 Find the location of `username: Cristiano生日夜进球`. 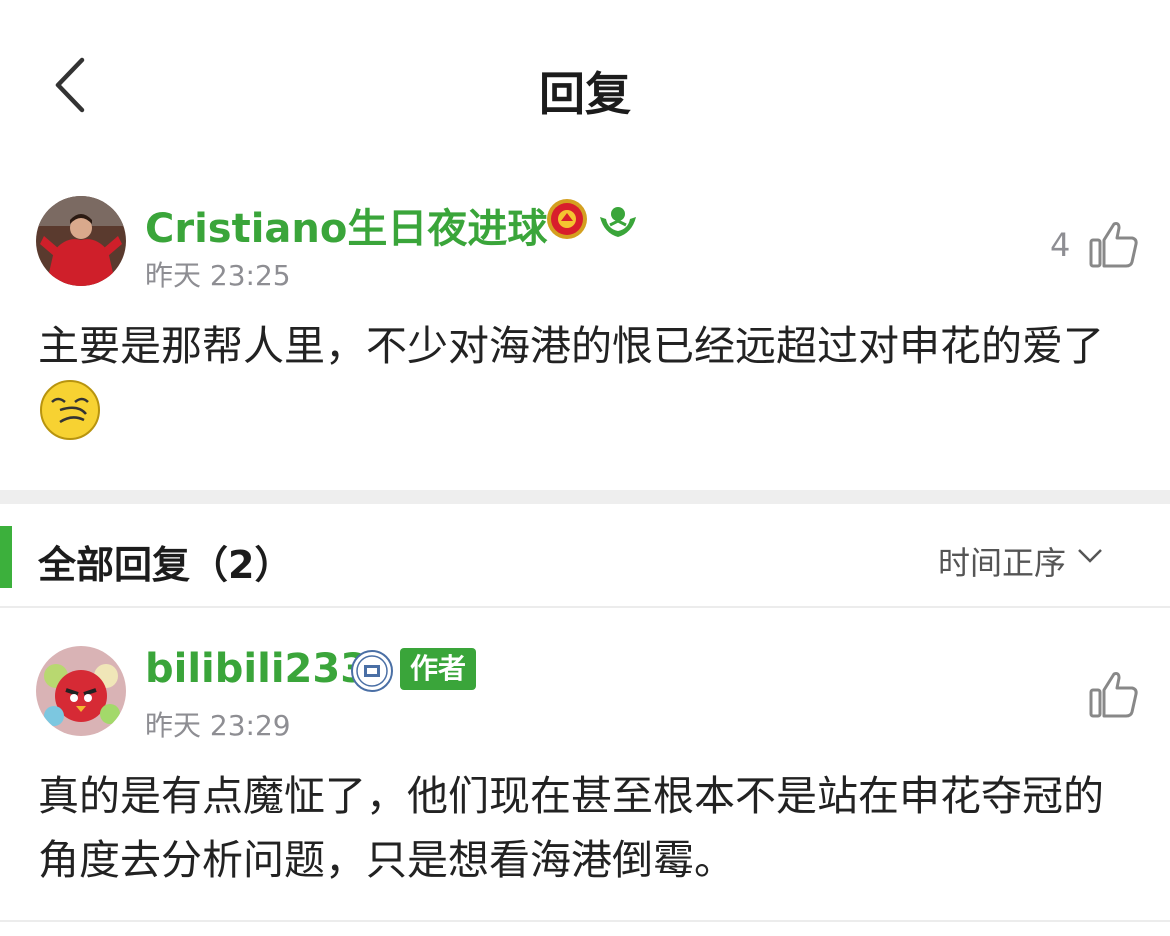

username: Cristiano生日夜进球 is located at coordinates (346, 225).